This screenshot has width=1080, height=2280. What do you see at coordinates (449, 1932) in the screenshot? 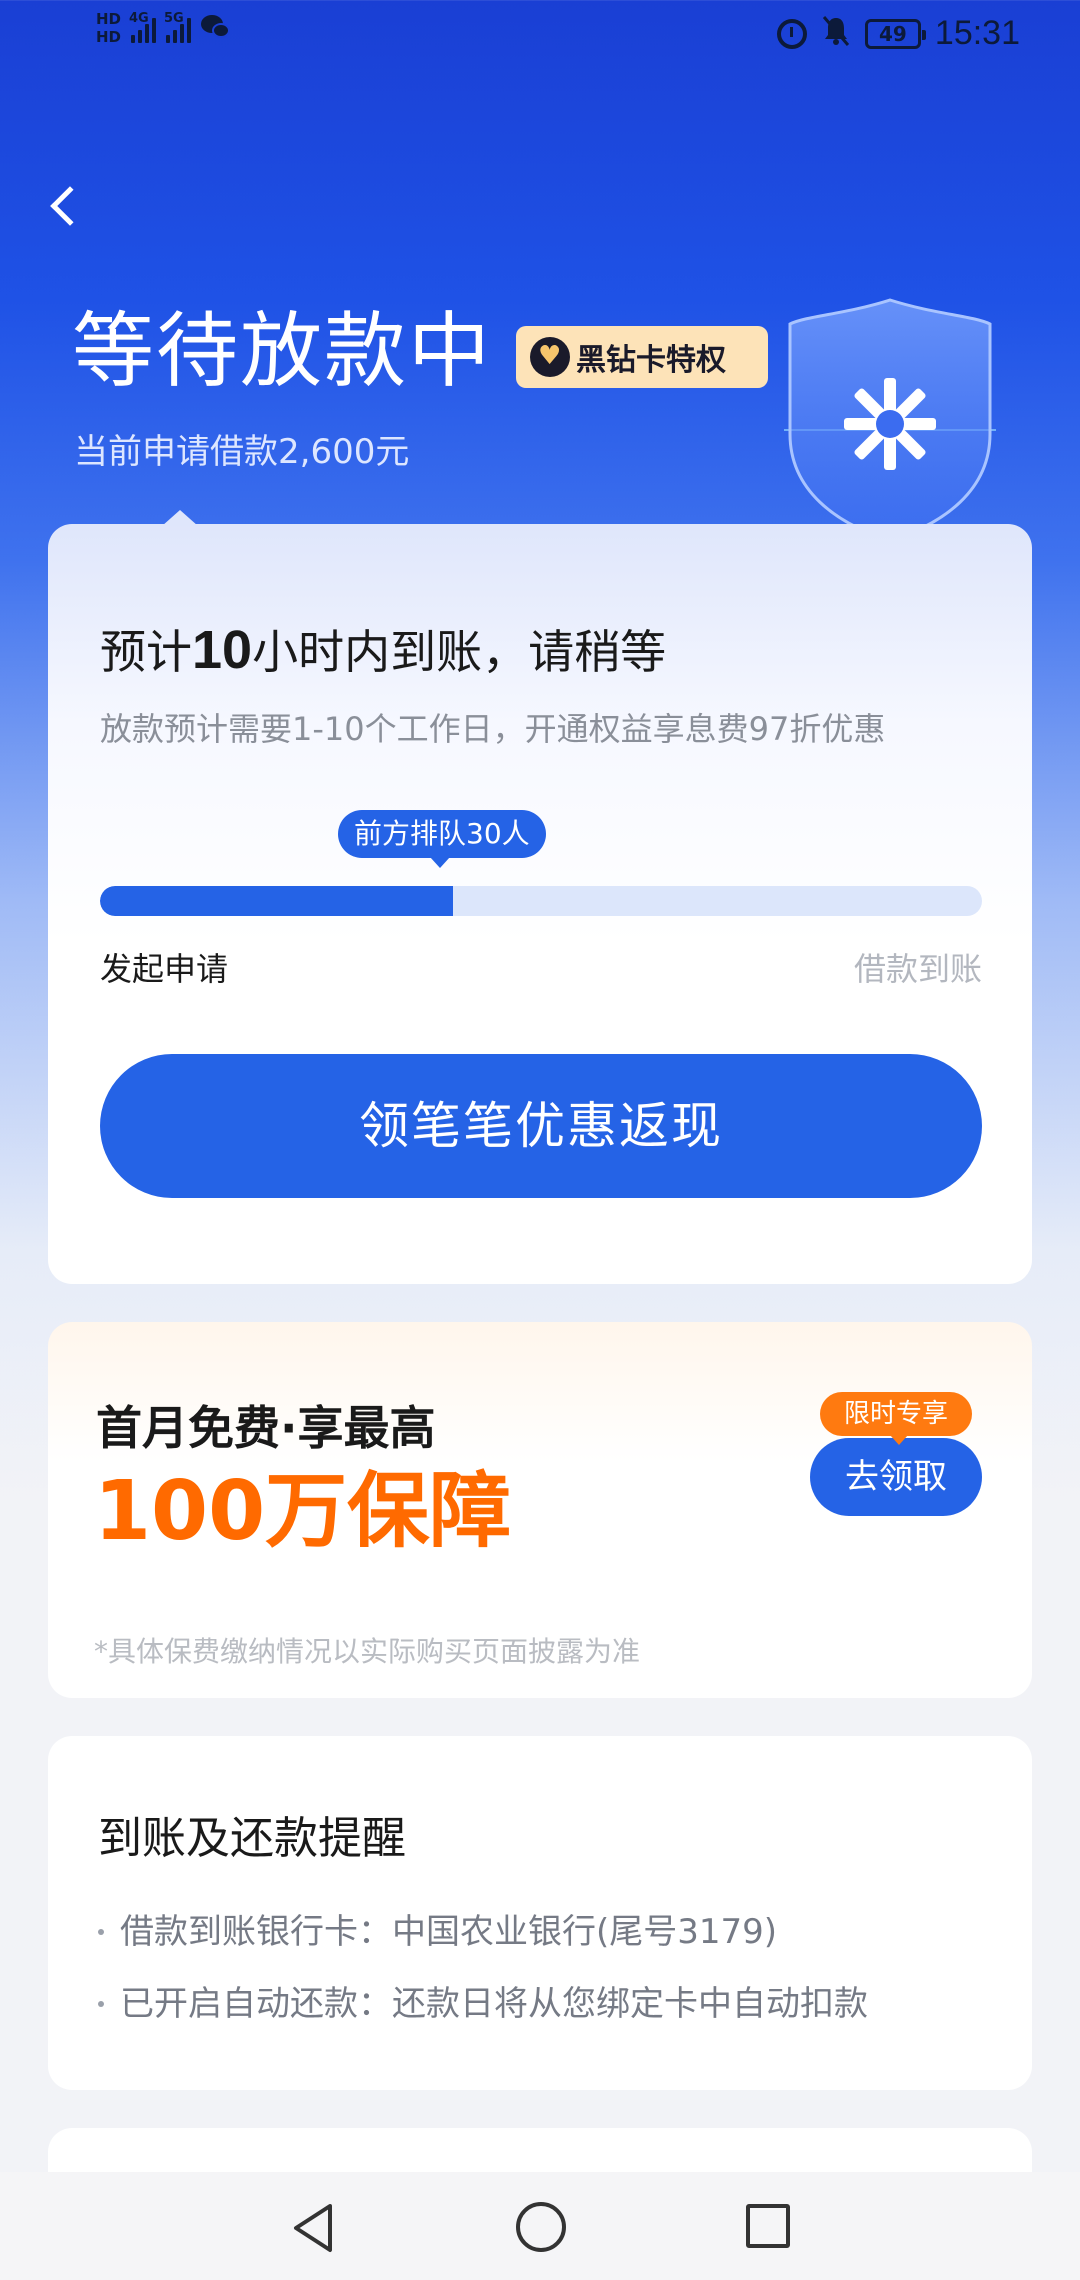
I see `reminder-bank-card: 借款到账银行卡：中国农业银行(尾号3179)` at bounding box center [449, 1932].